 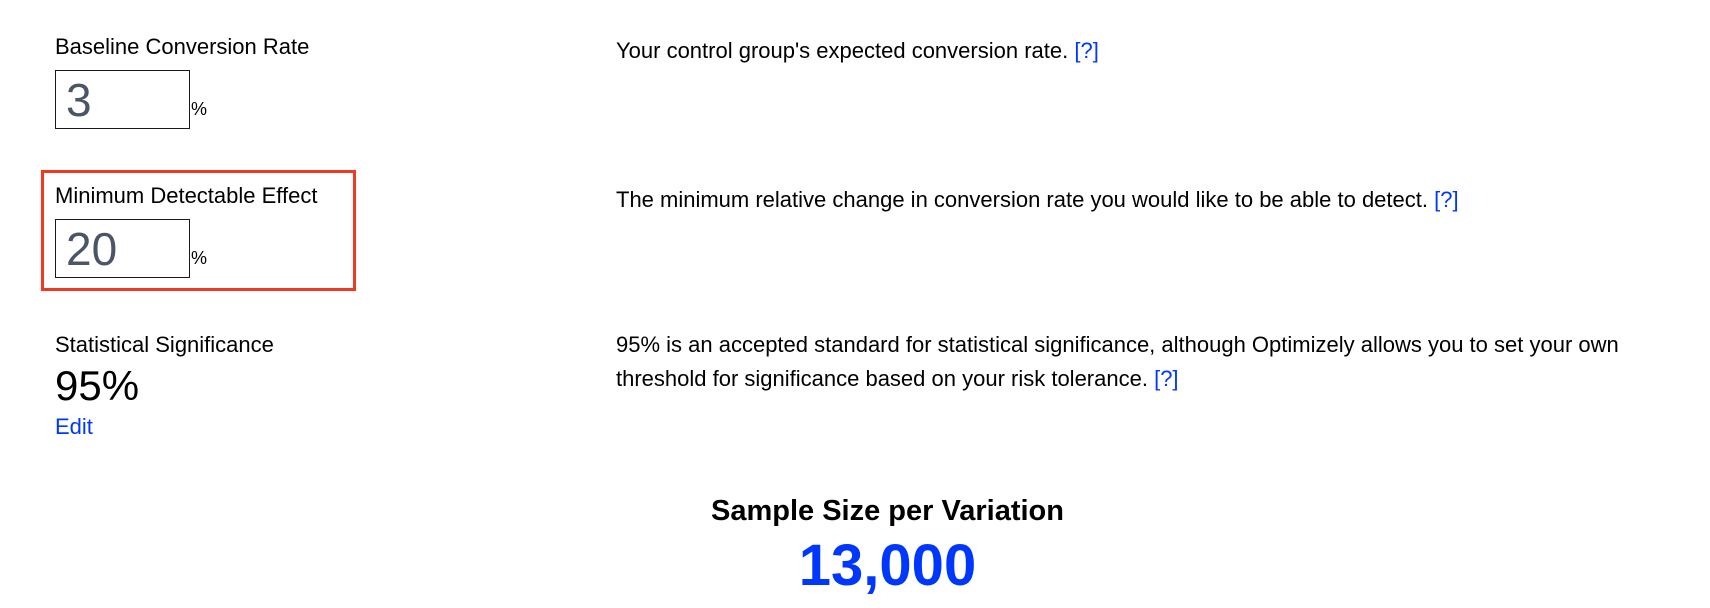 I want to click on baseline-conversion-group: Baseline Conversion Rate %, so click(x=182, y=81).